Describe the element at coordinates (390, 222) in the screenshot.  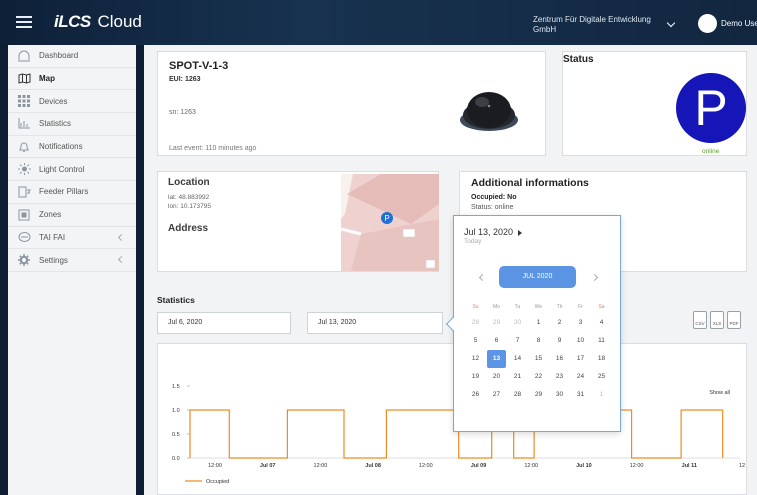
I see `location-map: P` at that location.